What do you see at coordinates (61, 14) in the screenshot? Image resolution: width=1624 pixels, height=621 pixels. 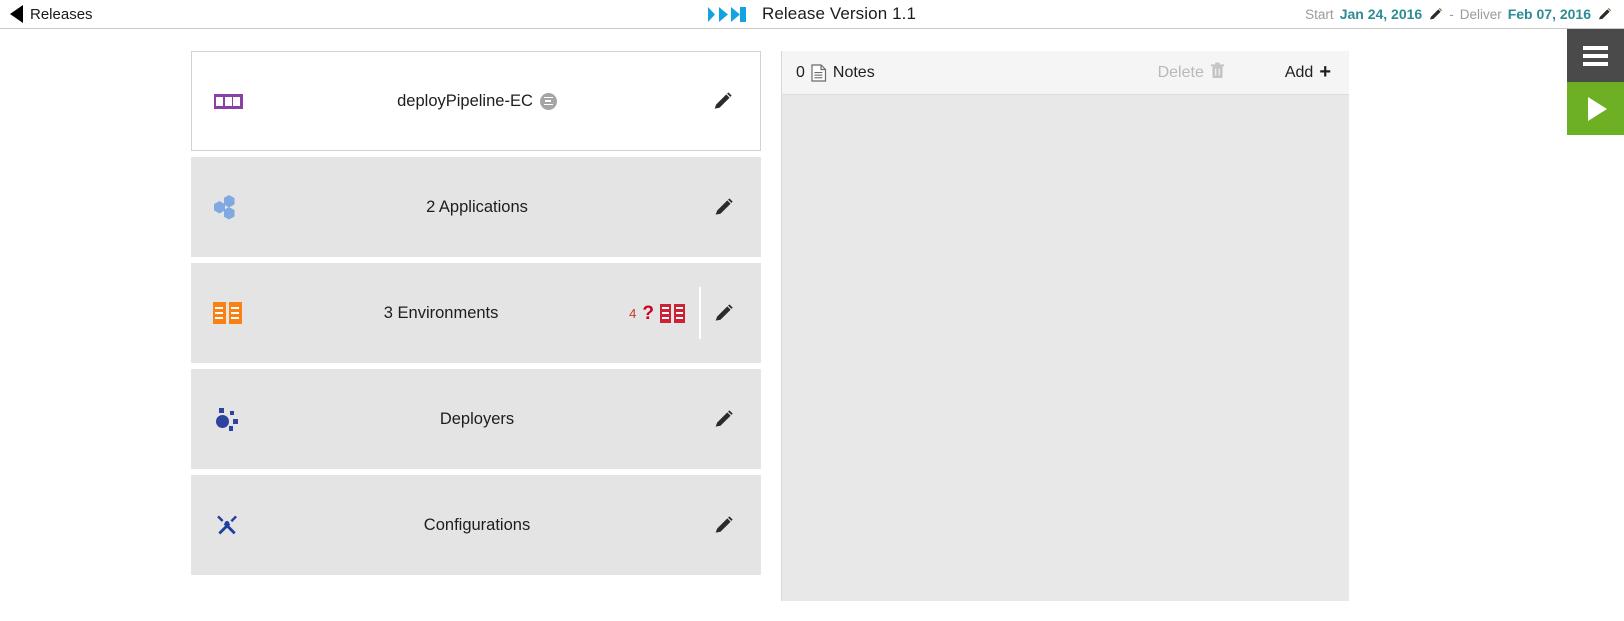 I see `back-to-releases-label: Releases` at bounding box center [61, 14].